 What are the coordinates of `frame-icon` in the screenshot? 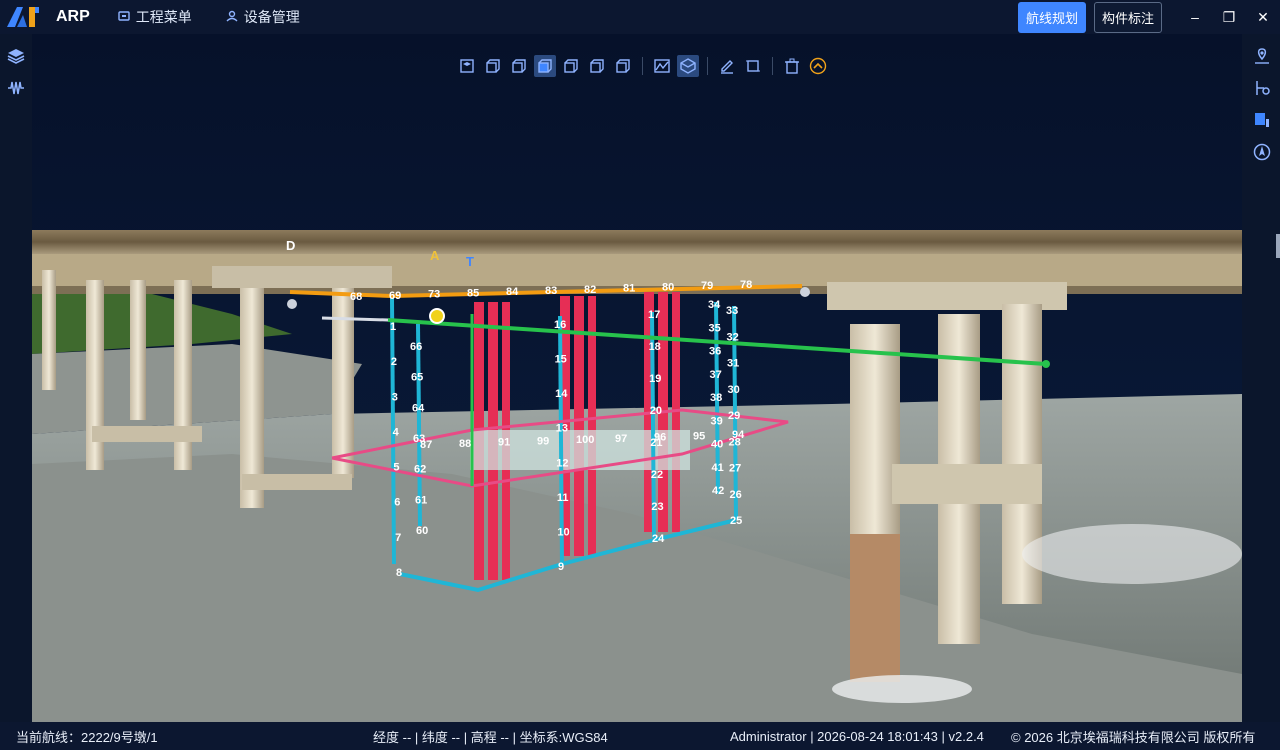 It's located at (753, 66).